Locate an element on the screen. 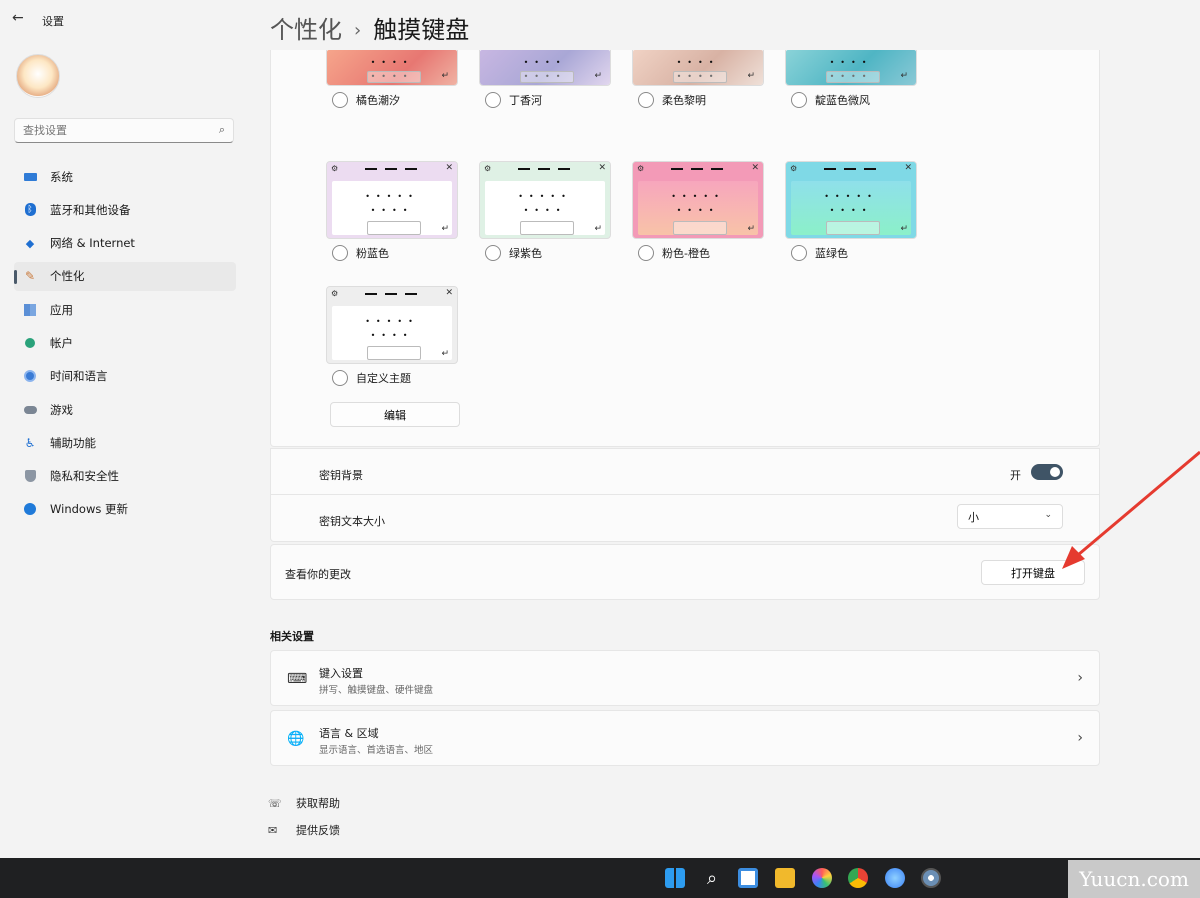 The width and height of the screenshot is (1200, 898). sidebar-item-personalization: ✎ 个性化 is located at coordinates (125, 276).